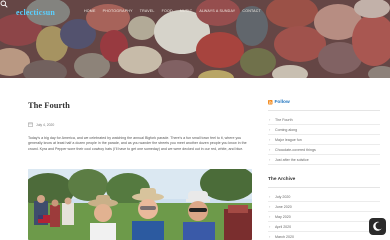  I want to click on menu-item-food: Food, so click(167, 11).